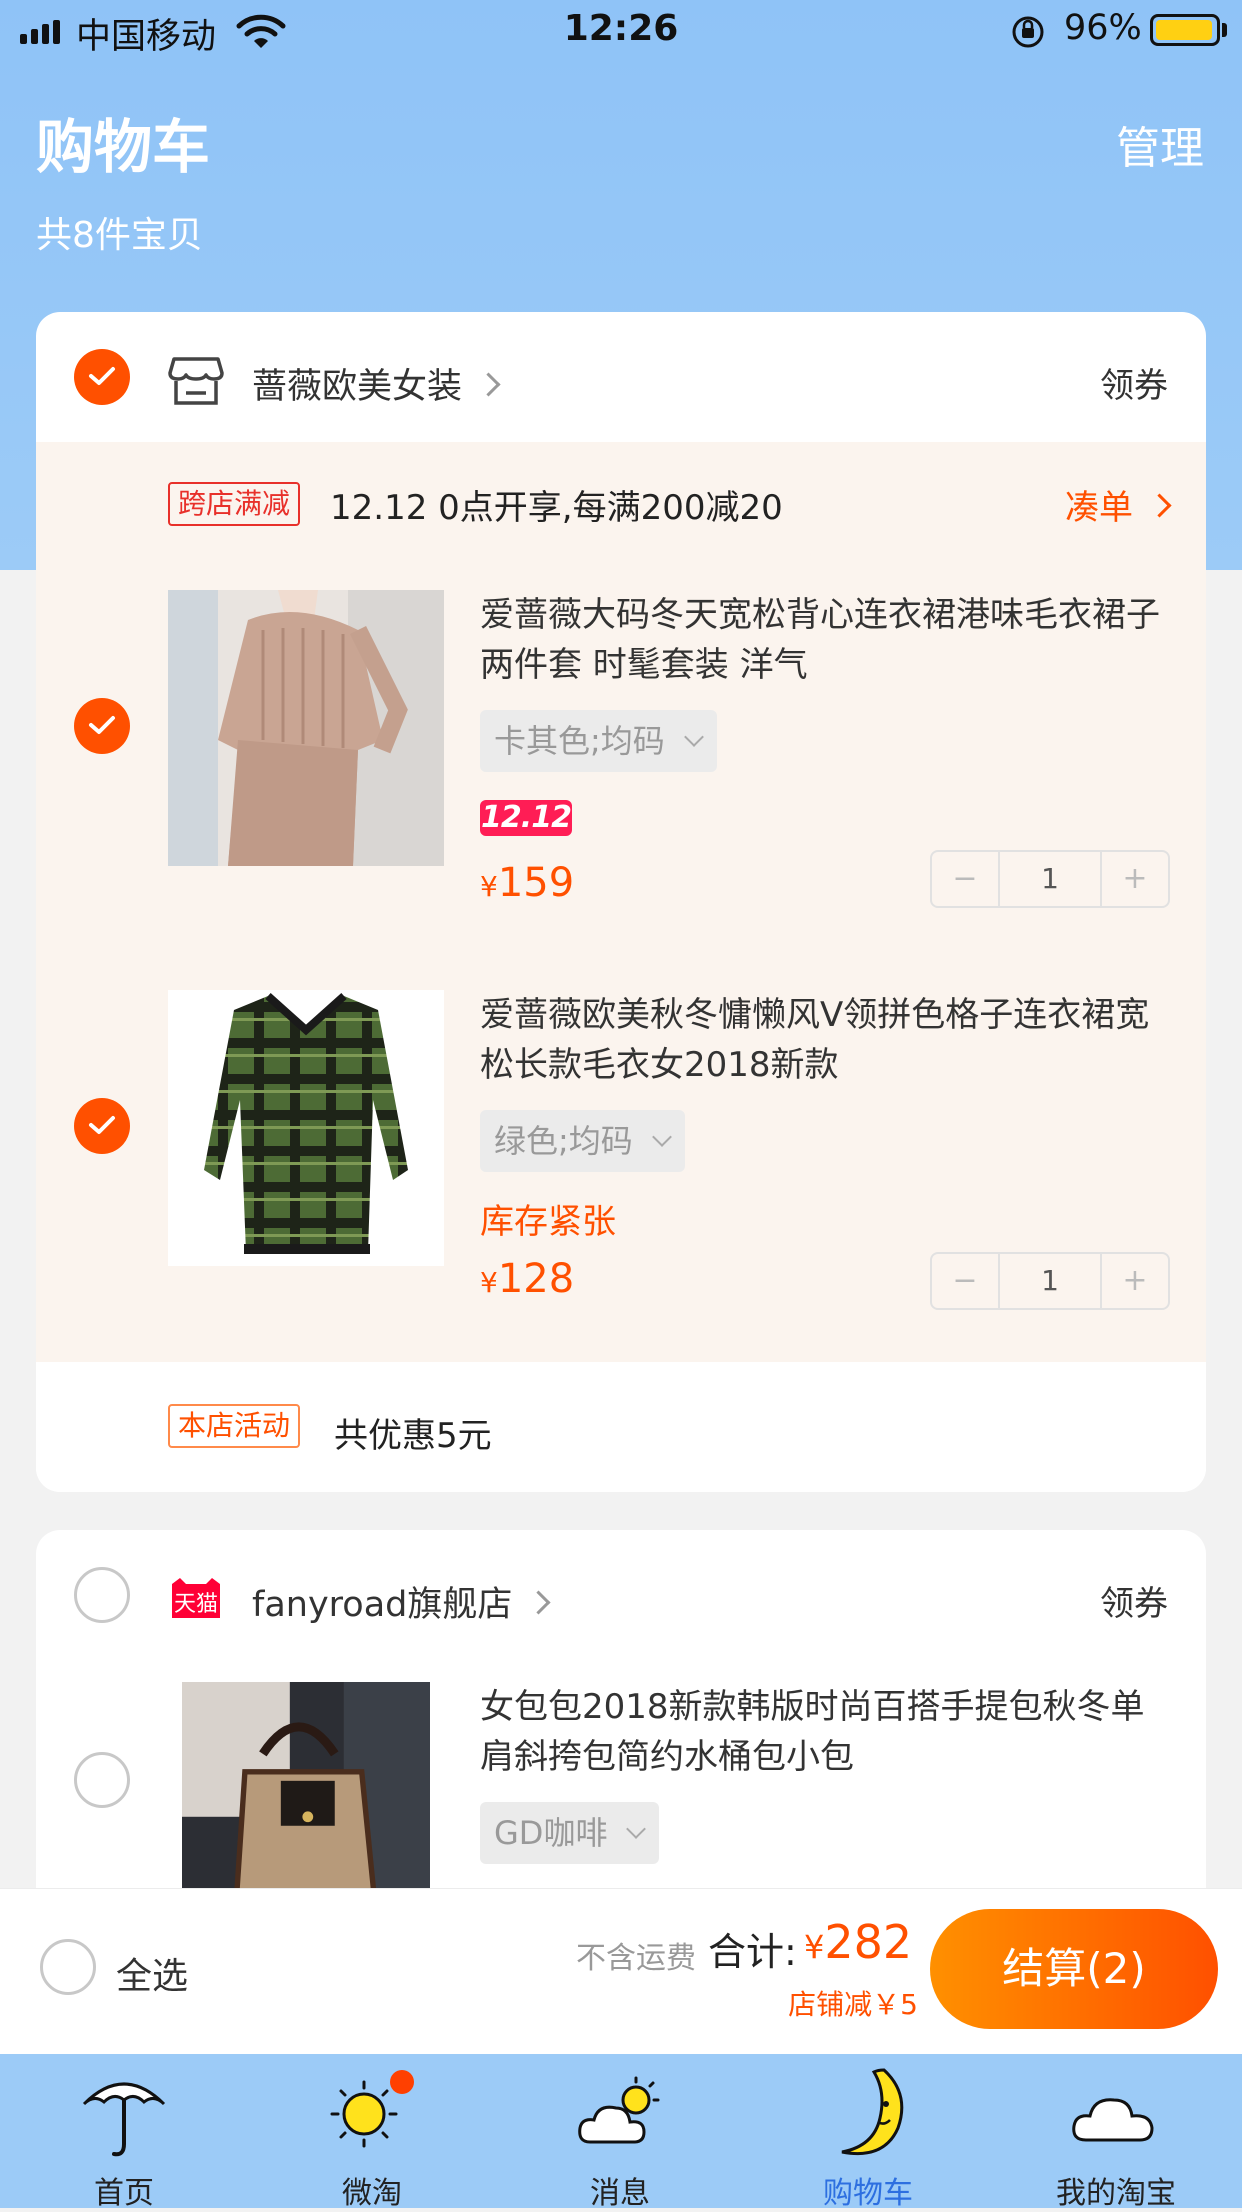 This screenshot has width=1242, height=2212. I want to click on shop-discount: 店铺减￥5, so click(853, 2004).